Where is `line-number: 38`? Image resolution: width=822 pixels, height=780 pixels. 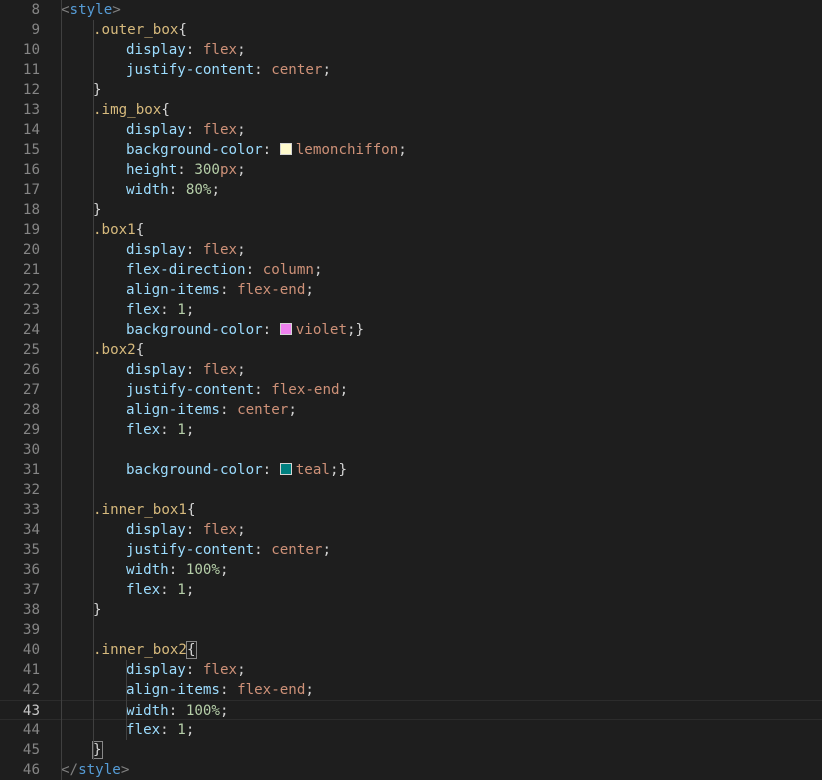
line-number: 38 is located at coordinates (31, 610).